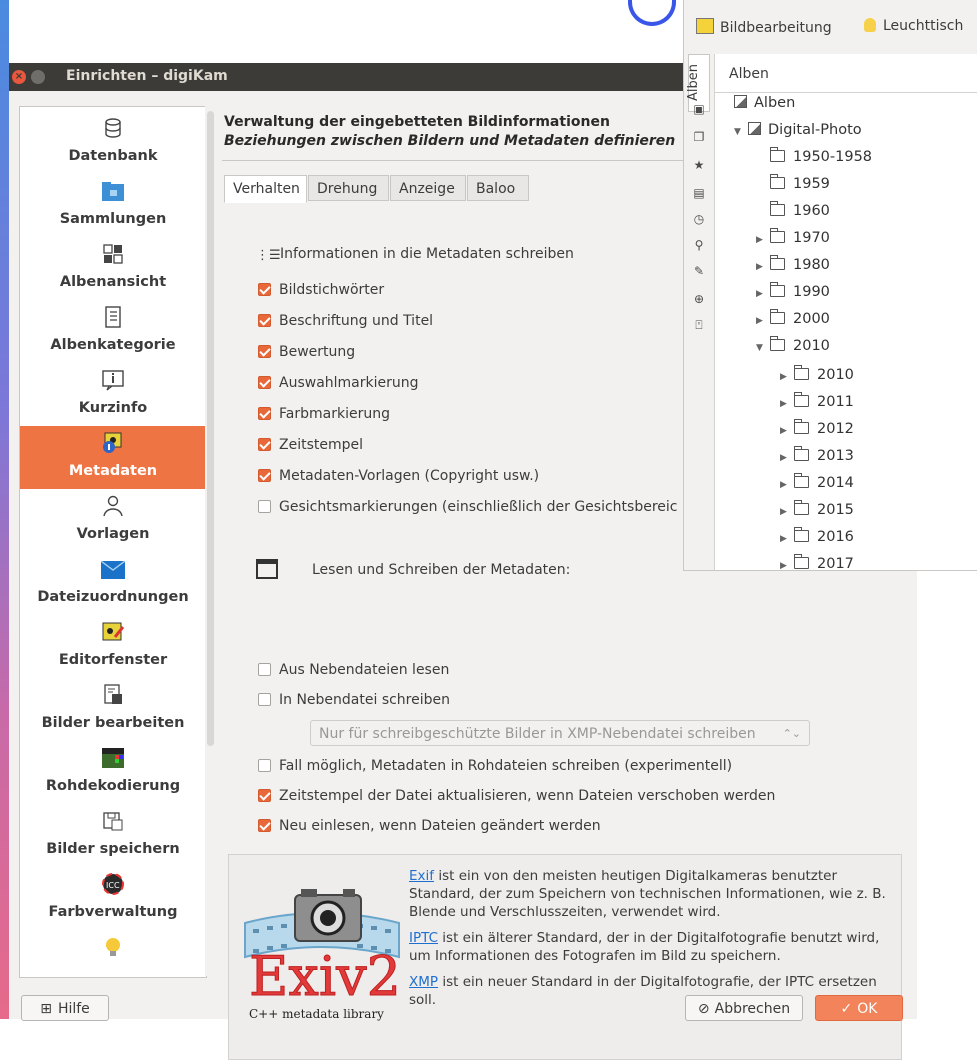 The width and height of the screenshot is (977, 1060). What do you see at coordinates (793, 346) in the screenshot?
I see `tree-year-2010: ▼ 2010` at bounding box center [793, 346].